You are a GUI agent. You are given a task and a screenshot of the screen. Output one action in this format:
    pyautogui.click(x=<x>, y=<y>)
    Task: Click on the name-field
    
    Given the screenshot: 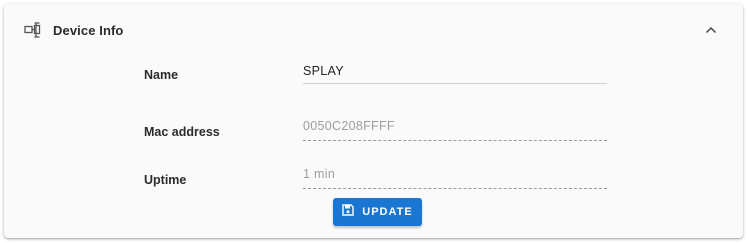 What is the action you would take?
    pyautogui.click(x=455, y=73)
    